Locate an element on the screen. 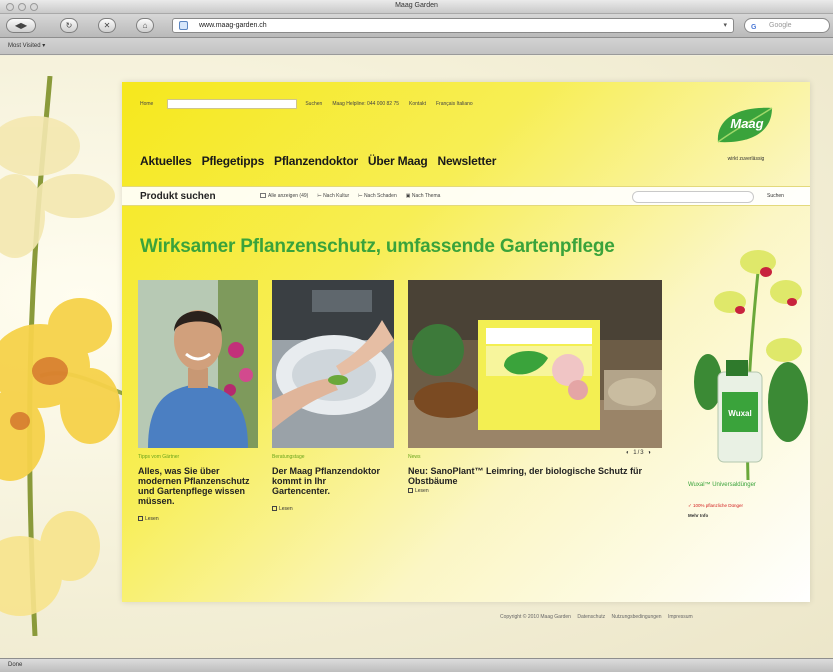 The image size is (833, 672). teaser-1-read-label: Lesen is located at coordinates (152, 519).